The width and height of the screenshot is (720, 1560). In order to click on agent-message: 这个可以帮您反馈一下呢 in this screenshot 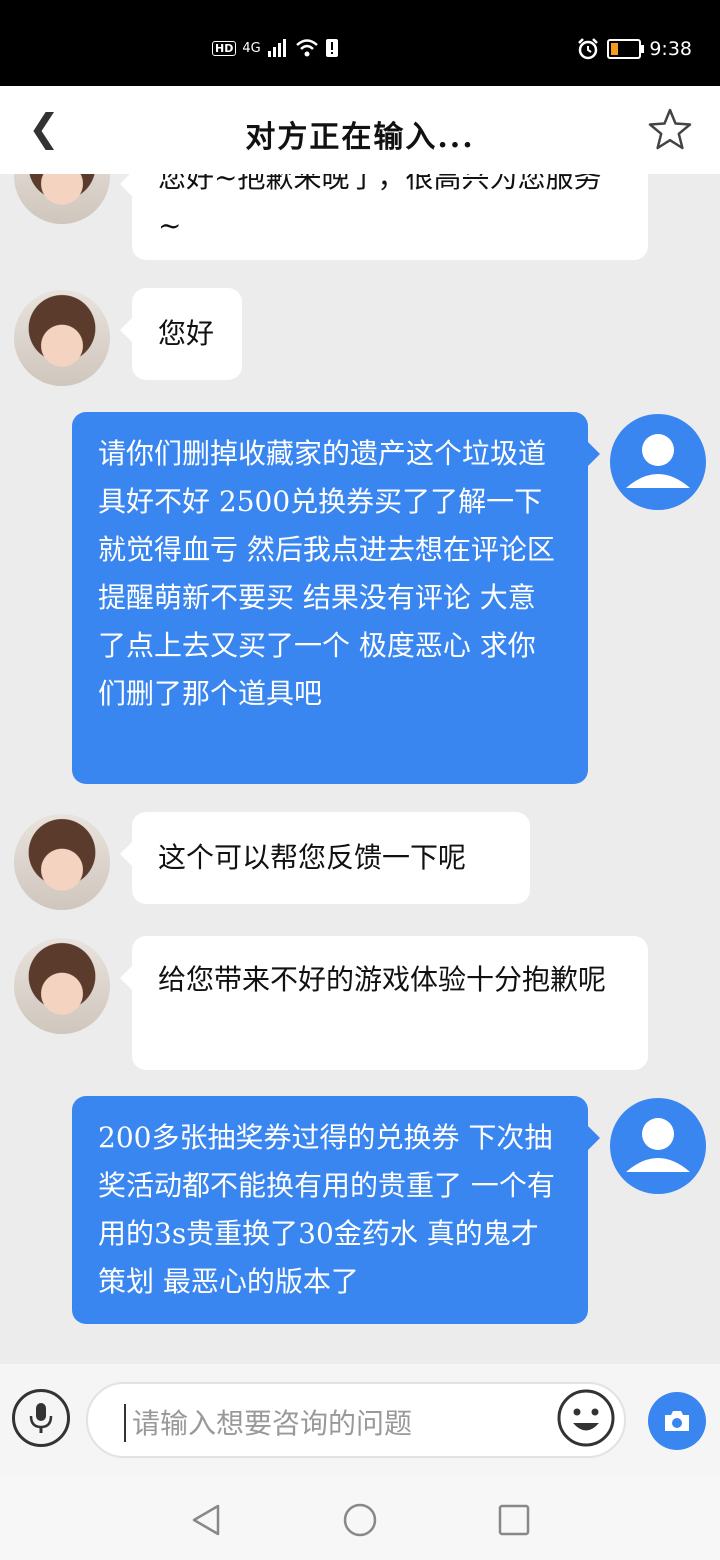, I will do `click(325, 858)`.